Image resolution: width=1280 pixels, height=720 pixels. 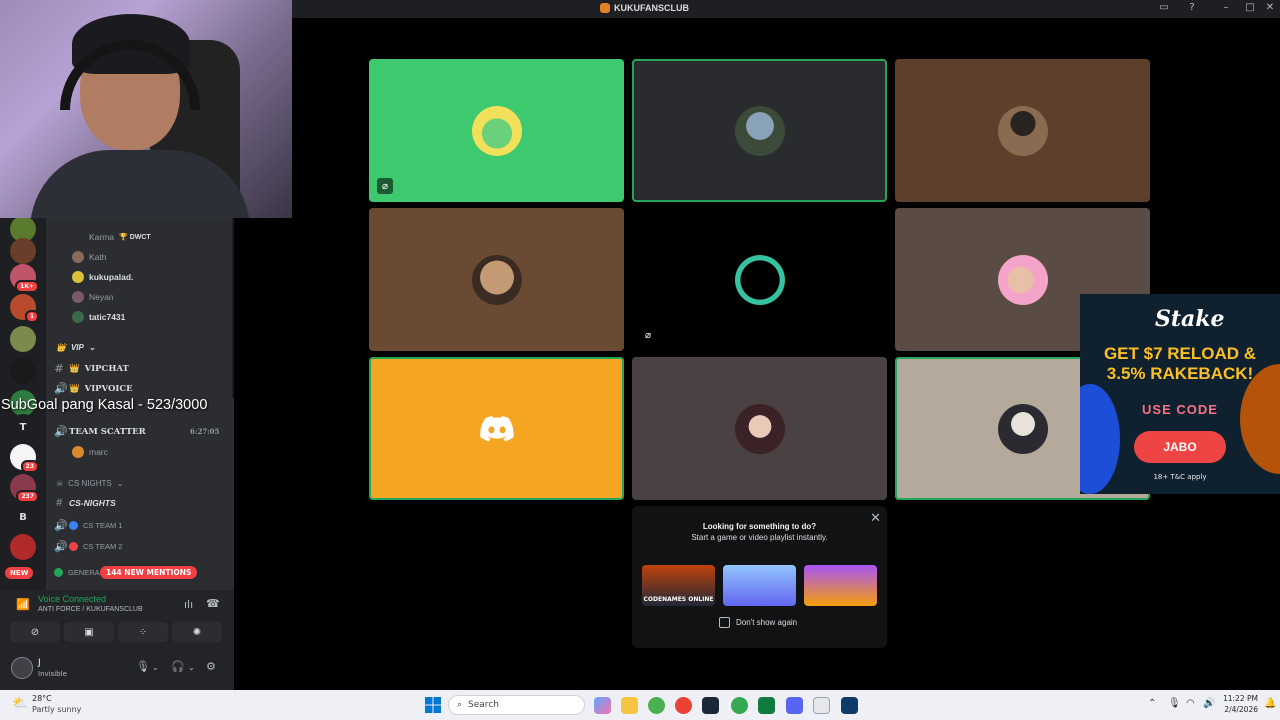 I want to click on weather-icon: ⛅, so click(x=20, y=703).